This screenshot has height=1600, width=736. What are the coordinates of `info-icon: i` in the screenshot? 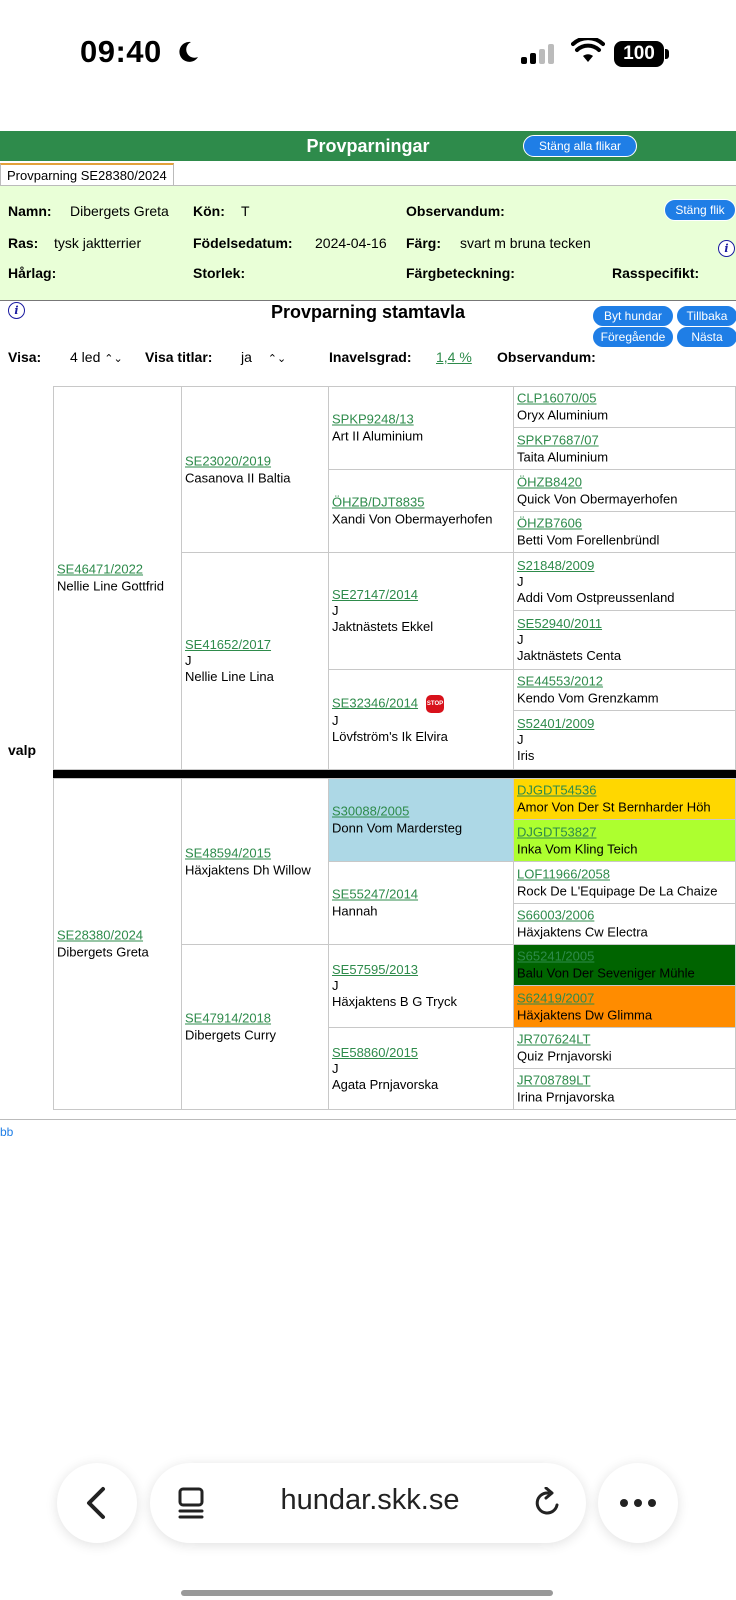 It's located at (726, 248).